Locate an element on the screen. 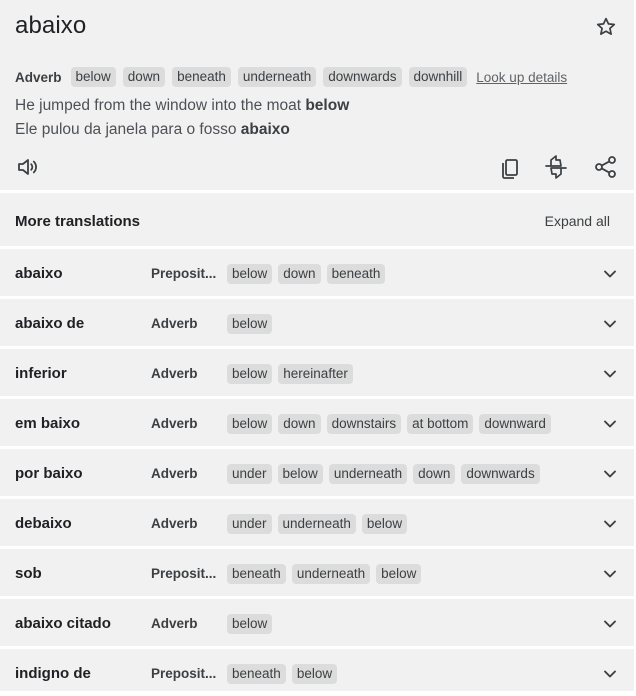 This screenshot has height=696, width=636. translation-chip: down is located at coordinates (144, 77).